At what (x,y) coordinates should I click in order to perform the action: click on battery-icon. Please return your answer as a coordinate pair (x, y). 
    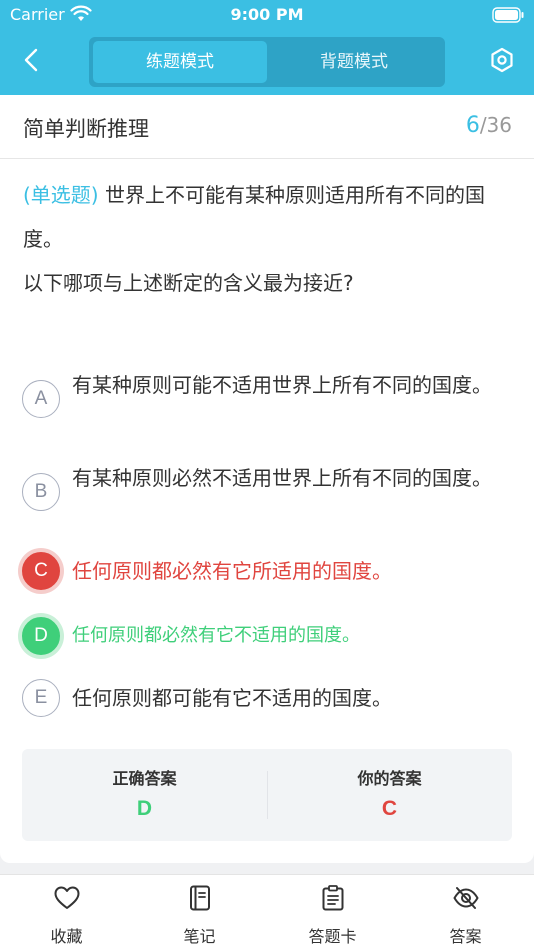
    Looking at the image, I should click on (508, 15).